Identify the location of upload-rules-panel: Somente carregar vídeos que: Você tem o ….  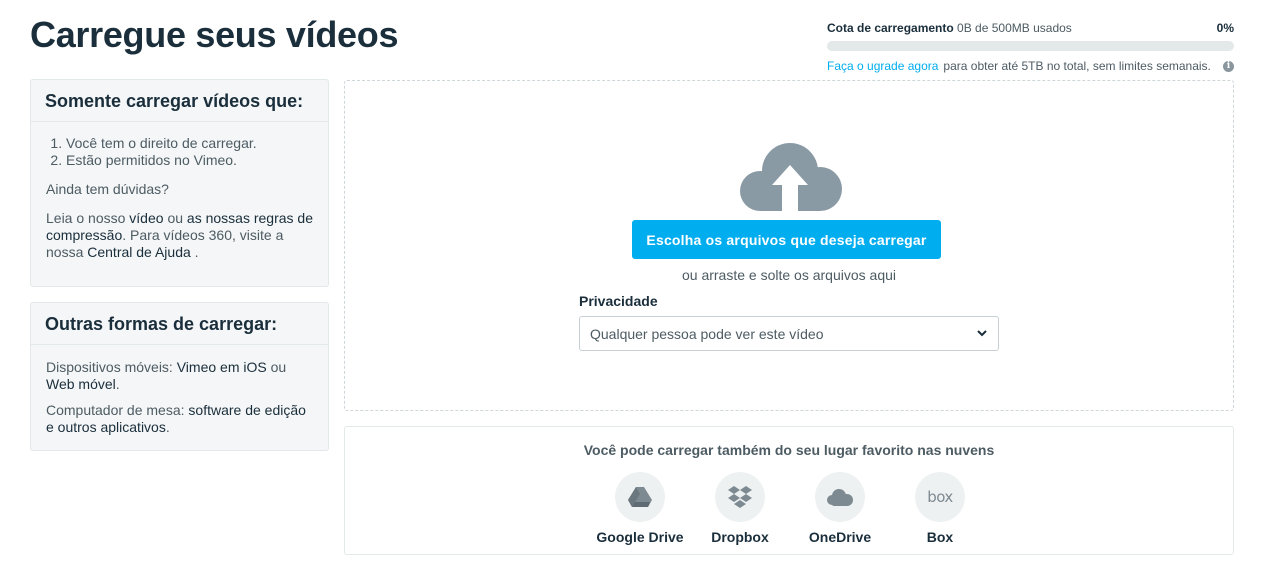
(179, 183).